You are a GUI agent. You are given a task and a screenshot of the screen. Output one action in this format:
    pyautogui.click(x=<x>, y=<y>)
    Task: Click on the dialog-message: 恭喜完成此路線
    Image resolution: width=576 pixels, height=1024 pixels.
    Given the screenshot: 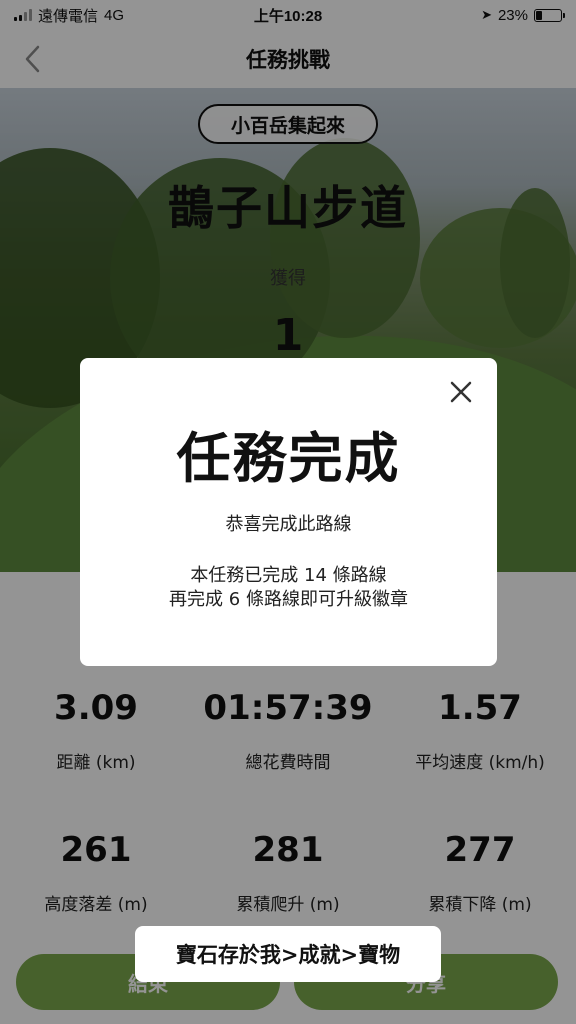 What is the action you would take?
    pyautogui.click(x=288, y=524)
    